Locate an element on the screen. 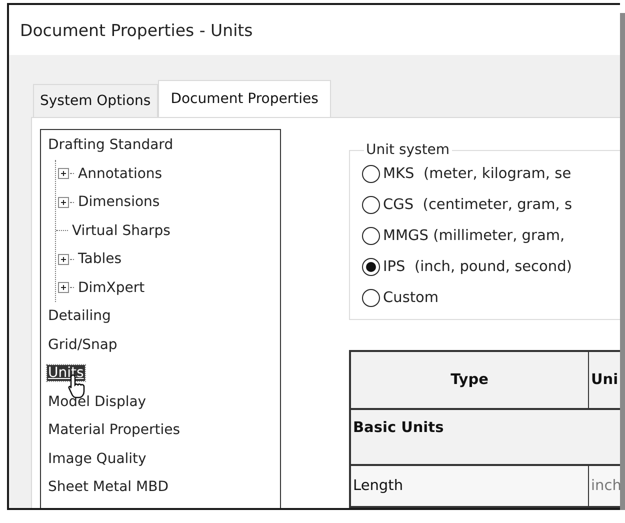 The width and height of the screenshot is (625, 523). column-header: Type is located at coordinates (470, 380).